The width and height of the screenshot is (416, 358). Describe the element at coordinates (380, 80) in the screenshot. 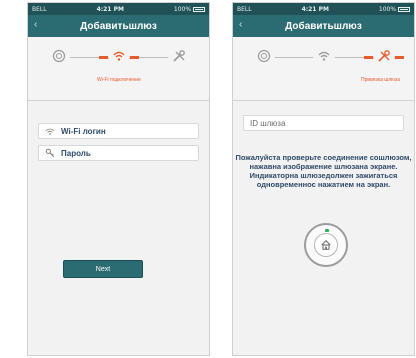

I see `step-label-active: Привязка шлюза` at that location.